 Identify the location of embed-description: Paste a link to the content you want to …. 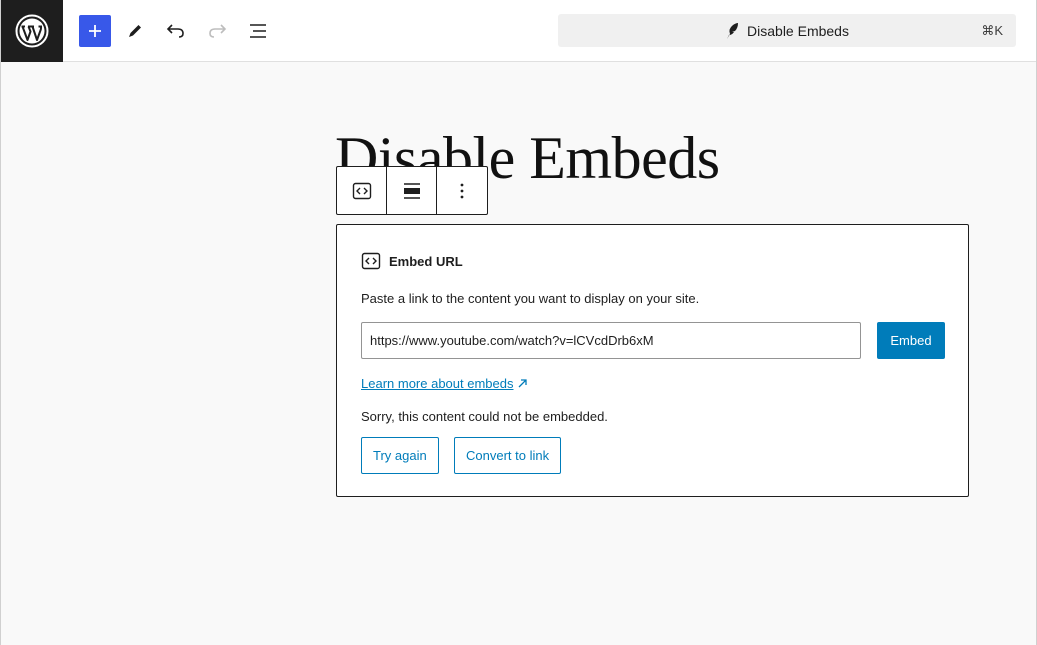
(530, 298).